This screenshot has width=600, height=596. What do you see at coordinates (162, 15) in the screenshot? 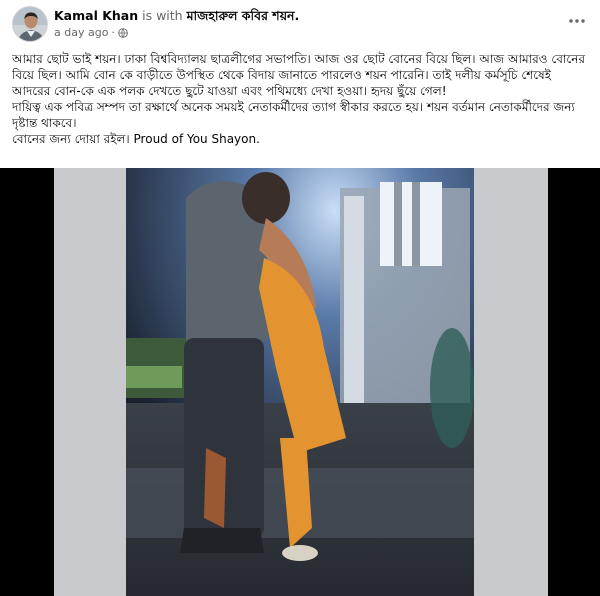
I see `with-text: is with` at bounding box center [162, 15].